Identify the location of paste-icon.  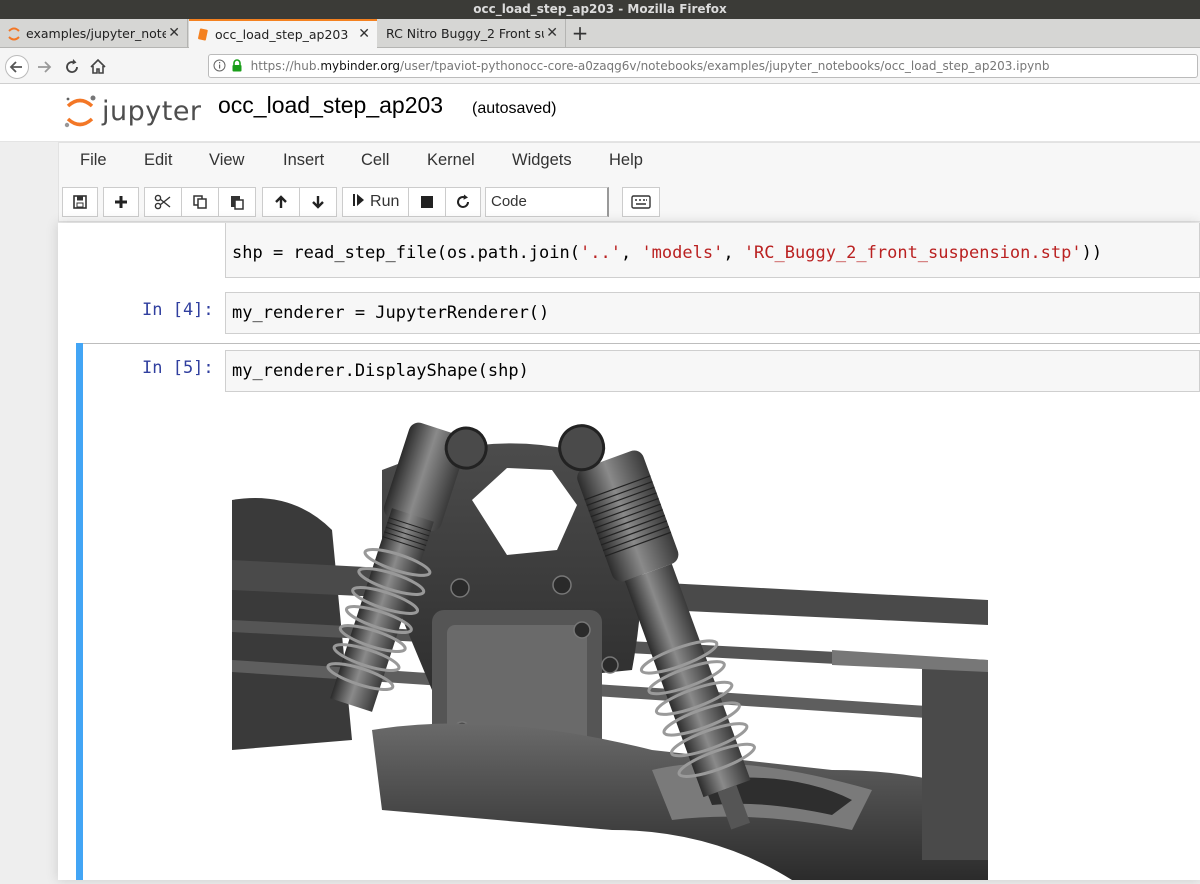
(237, 203).